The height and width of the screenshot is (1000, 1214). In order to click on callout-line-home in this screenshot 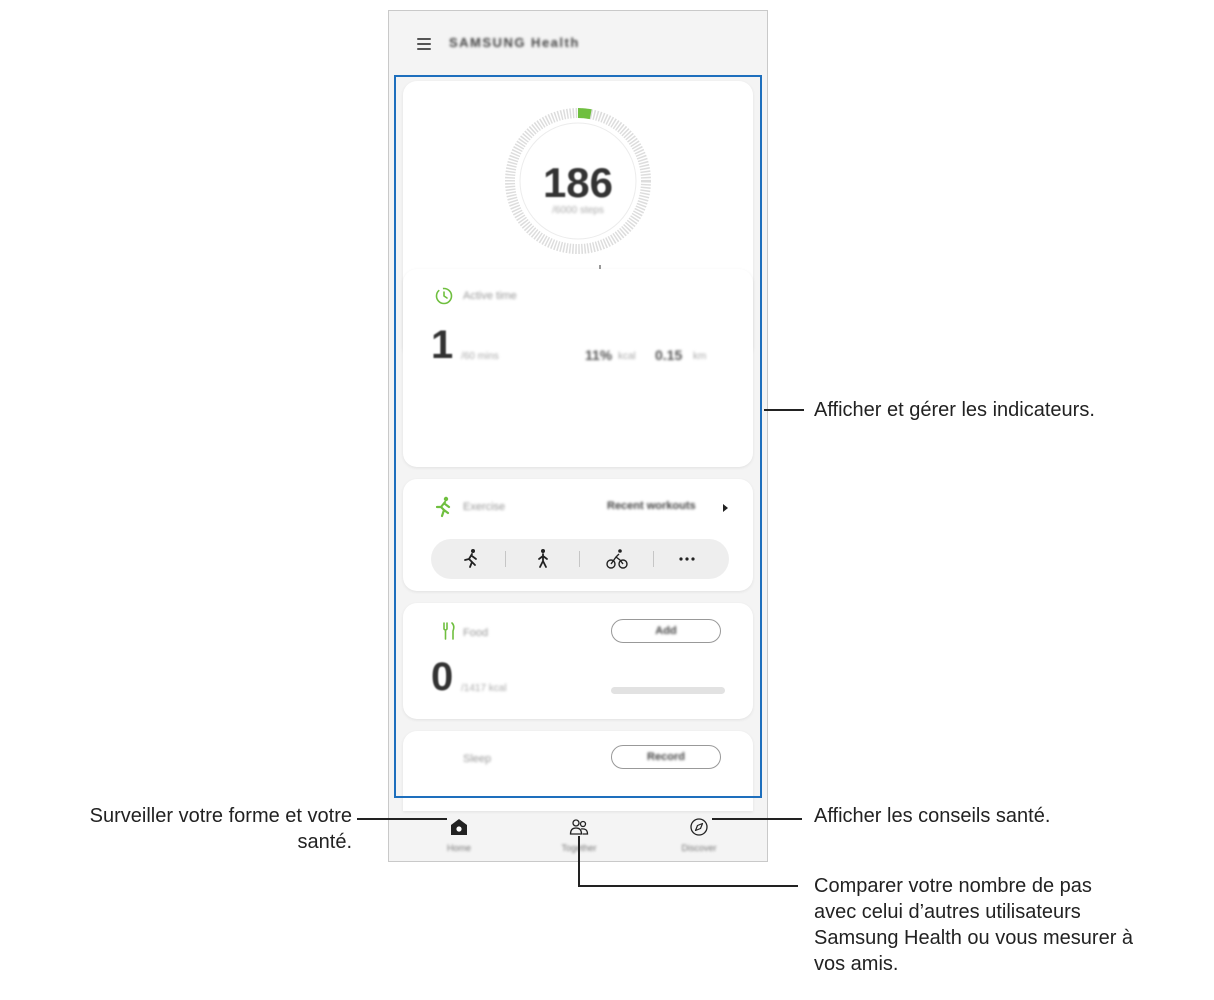, I will do `click(402, 819)`.